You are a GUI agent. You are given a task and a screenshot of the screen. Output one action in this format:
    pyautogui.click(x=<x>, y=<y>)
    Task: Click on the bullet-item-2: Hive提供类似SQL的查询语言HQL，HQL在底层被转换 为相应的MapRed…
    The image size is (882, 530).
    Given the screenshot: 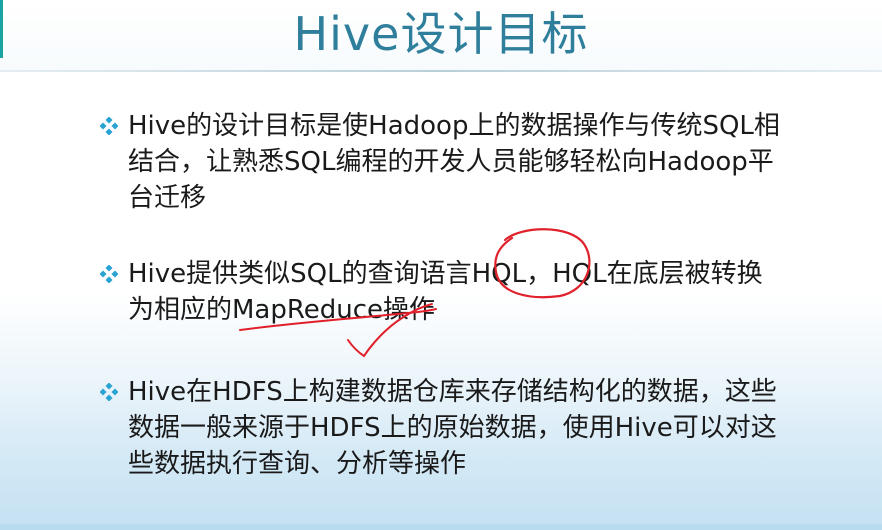 What is the action you would take?
    pyautogui.click(x=480, y=292)
    